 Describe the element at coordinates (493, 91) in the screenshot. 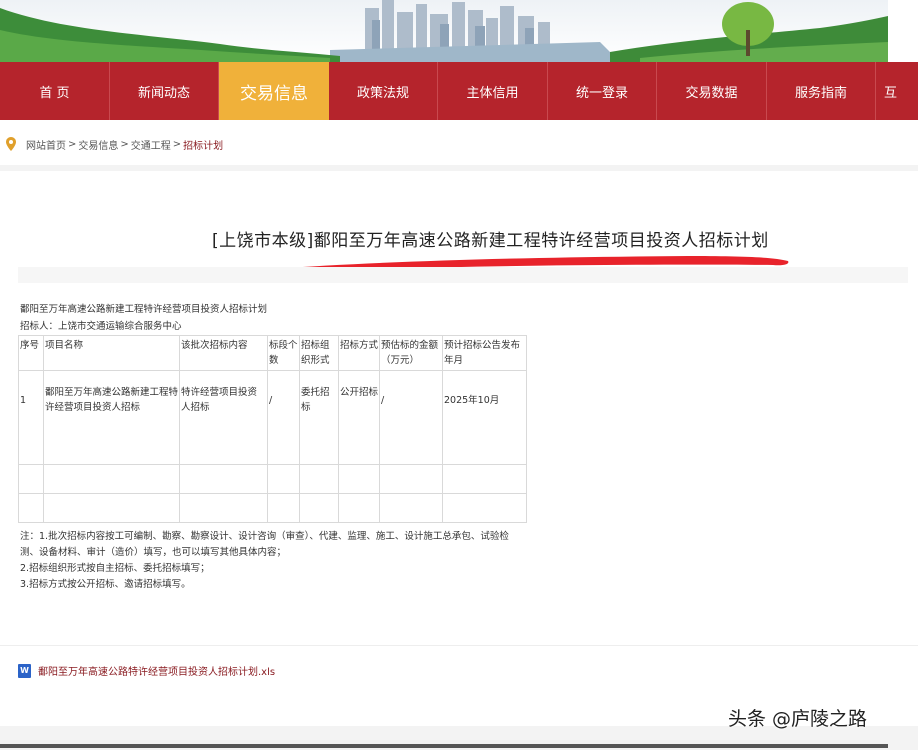

I see `nav-item-credit: 主体信用` at that location.